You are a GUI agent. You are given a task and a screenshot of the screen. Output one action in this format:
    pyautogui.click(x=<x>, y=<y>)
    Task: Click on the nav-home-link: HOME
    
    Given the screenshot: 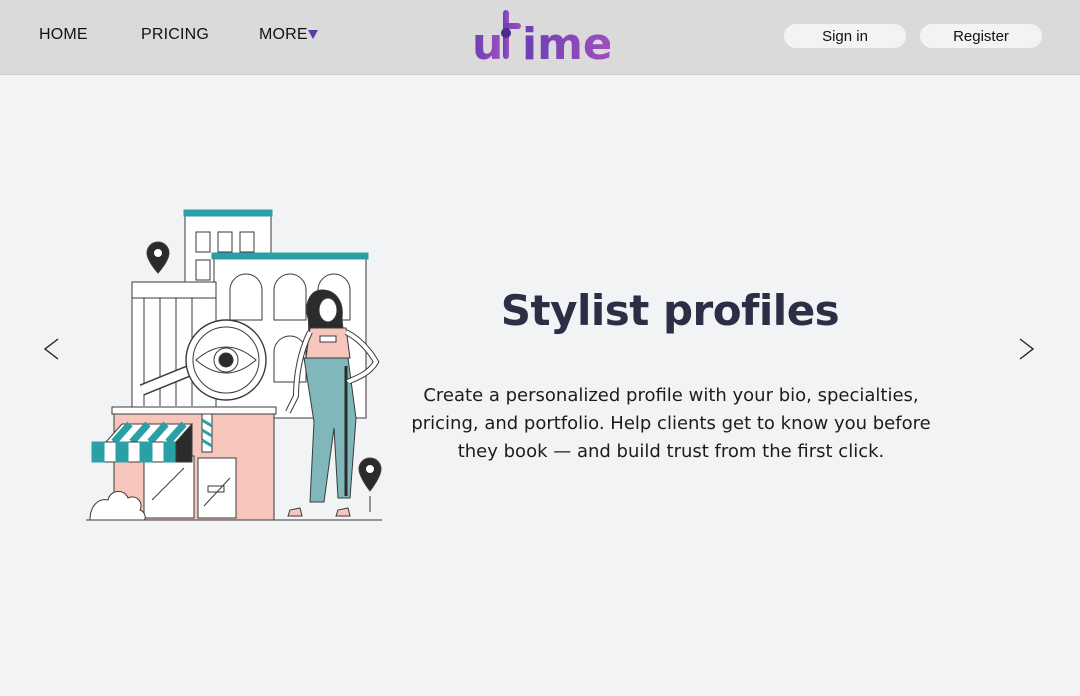 What is the action you would take?
    pyautogui.click(x=63, y=35)
    